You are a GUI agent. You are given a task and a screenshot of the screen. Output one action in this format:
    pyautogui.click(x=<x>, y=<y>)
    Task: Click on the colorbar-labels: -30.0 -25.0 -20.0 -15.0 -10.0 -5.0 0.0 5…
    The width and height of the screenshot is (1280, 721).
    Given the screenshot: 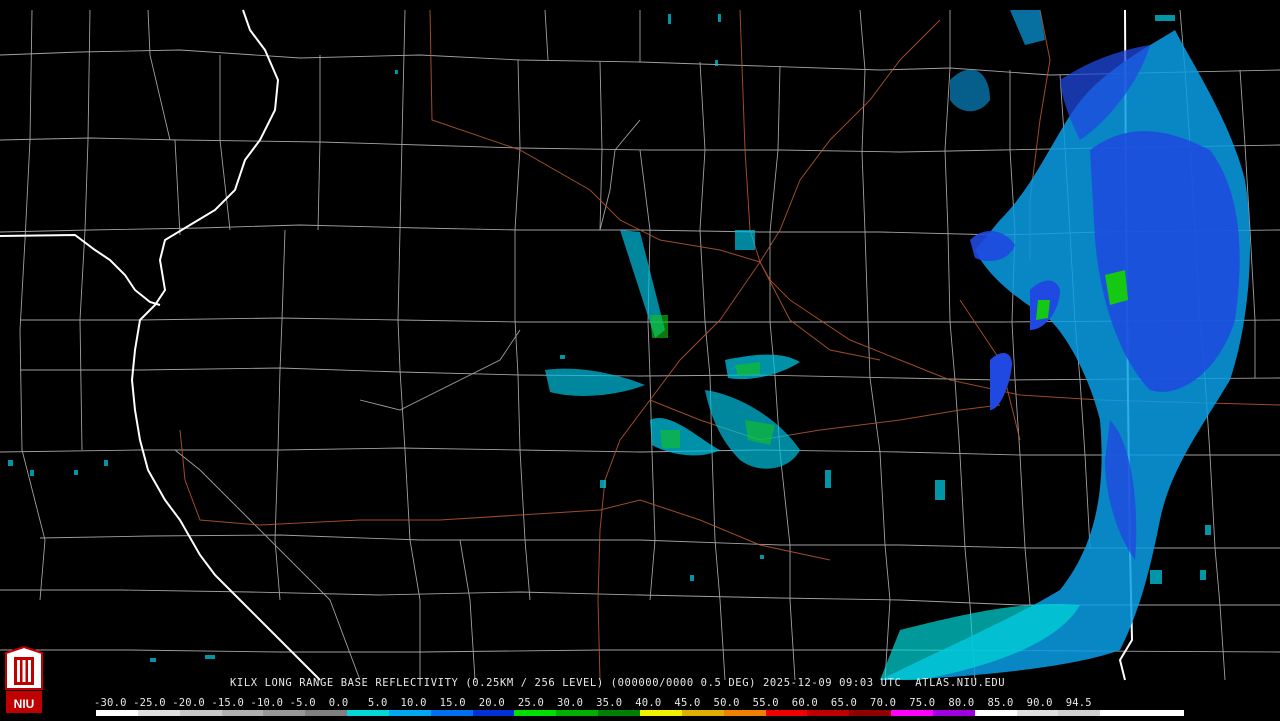 What is the action you would take?
    pyautogui.click(x=593, y=703)
    